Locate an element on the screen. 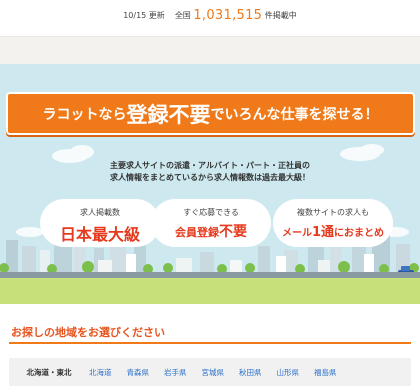 Image resolution: width=420 pixels, height=390 pixels. feature-caption: すぐ応募できる is located at coordinates (211, 212).